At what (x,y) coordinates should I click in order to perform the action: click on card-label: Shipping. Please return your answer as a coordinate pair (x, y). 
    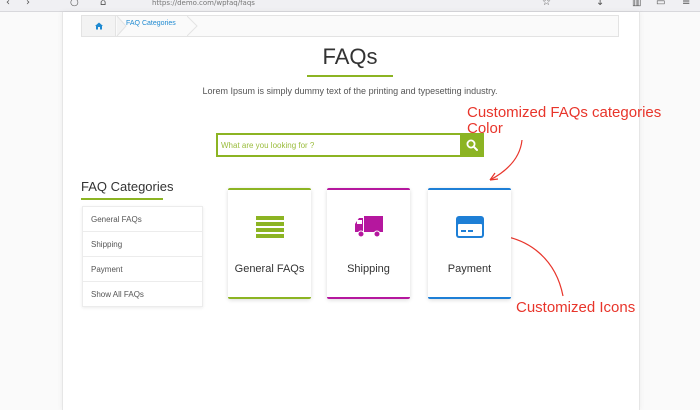
    Looking at the image, I should click on (368, 269).